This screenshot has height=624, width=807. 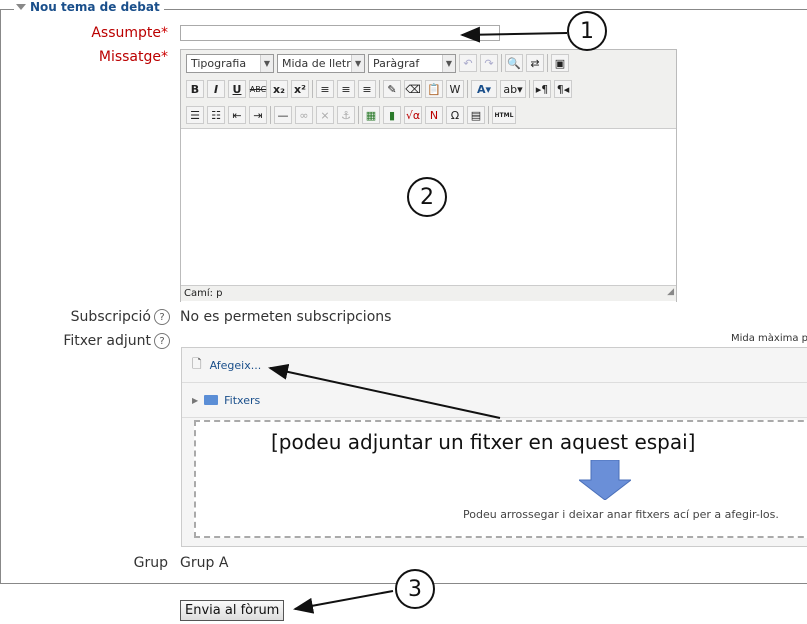 What do you see at coordinates (230, 63) in the screenshot?
I see `font-family-select: Tipografia ▼` at bounding box center [230, 63].